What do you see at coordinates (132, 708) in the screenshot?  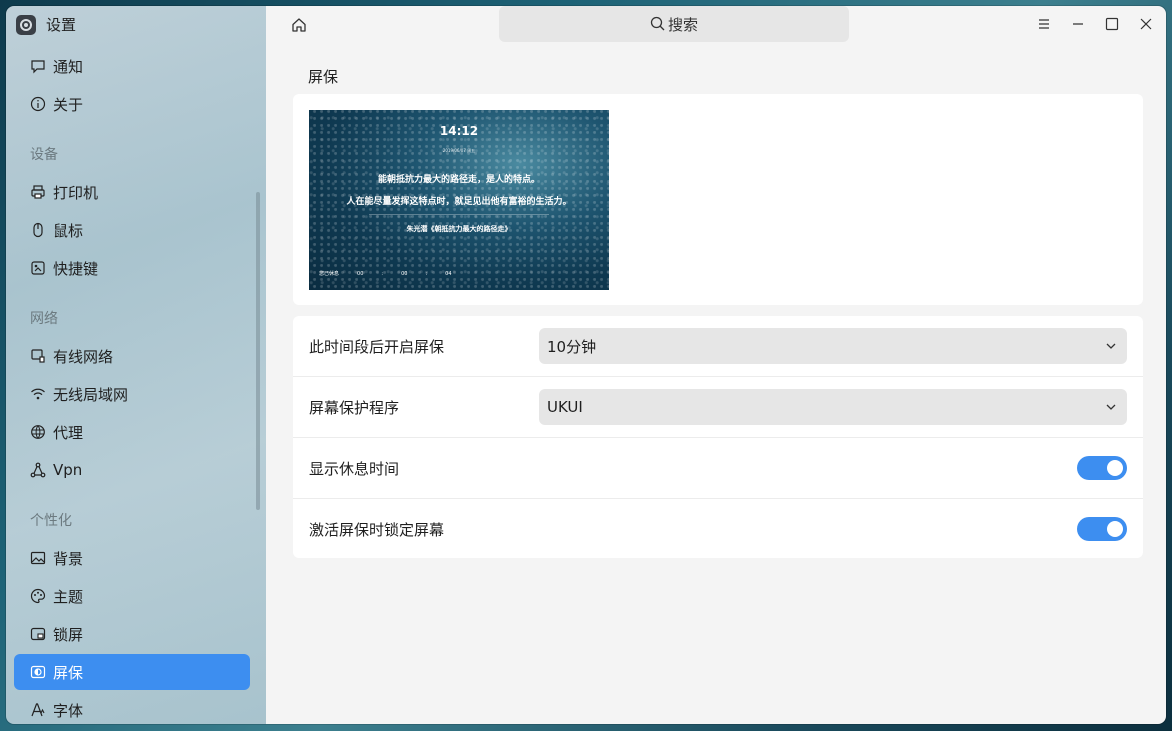 I see `sidebar-item-font: 字体` at bounding box center [132, 708].